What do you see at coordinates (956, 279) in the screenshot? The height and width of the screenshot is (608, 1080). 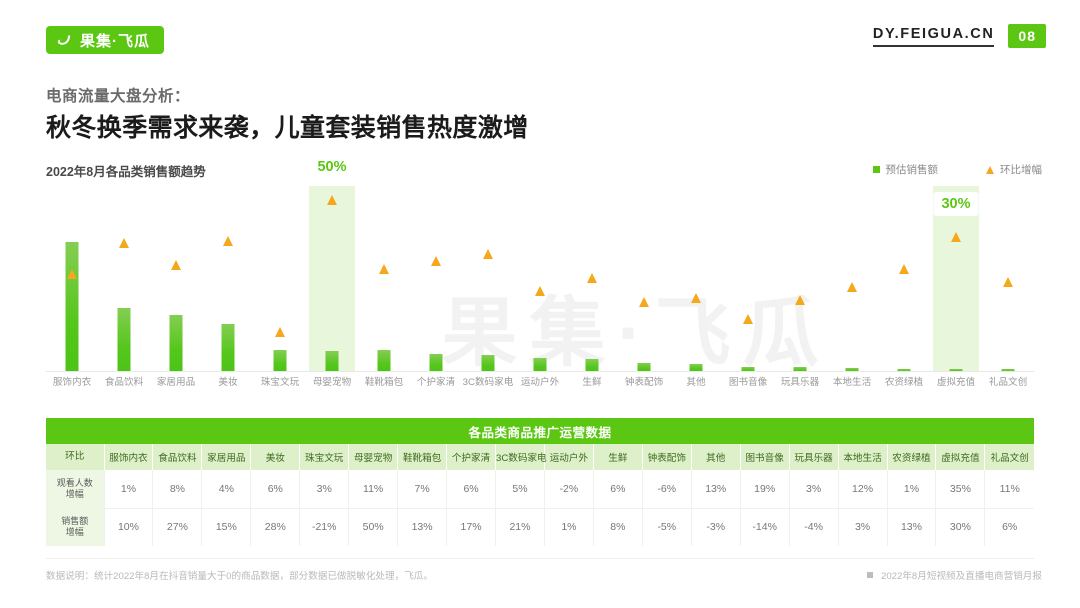 I see `chart-column: 30%` at bounding box center [956, 279].